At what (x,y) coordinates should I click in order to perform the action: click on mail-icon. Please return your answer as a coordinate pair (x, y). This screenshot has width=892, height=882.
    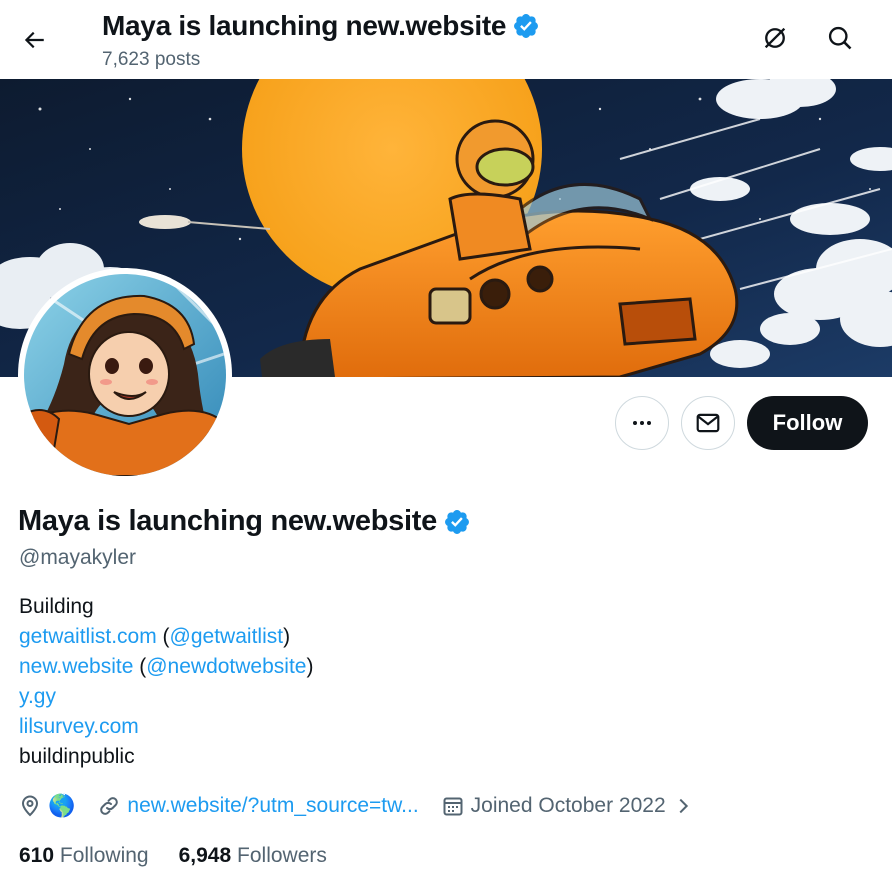
    Looking at the image, I should click on (708, 423).